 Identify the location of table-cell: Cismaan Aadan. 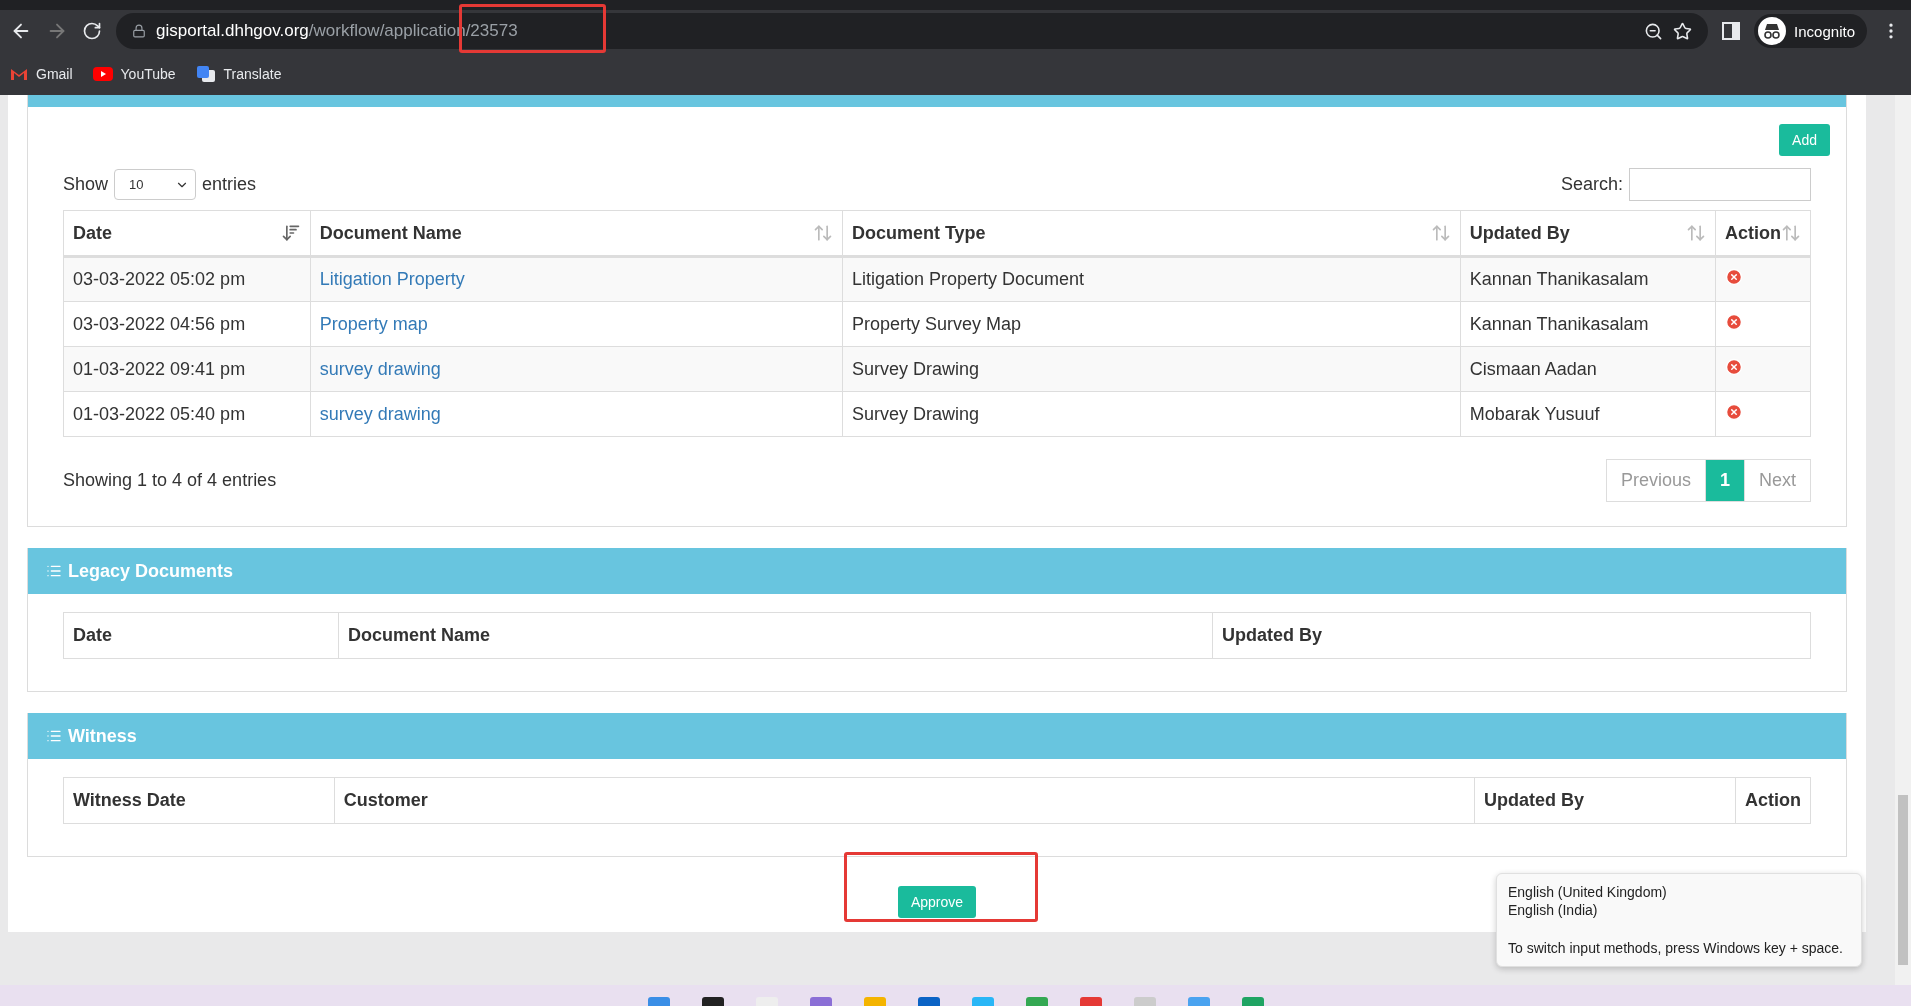
(1588, 369).